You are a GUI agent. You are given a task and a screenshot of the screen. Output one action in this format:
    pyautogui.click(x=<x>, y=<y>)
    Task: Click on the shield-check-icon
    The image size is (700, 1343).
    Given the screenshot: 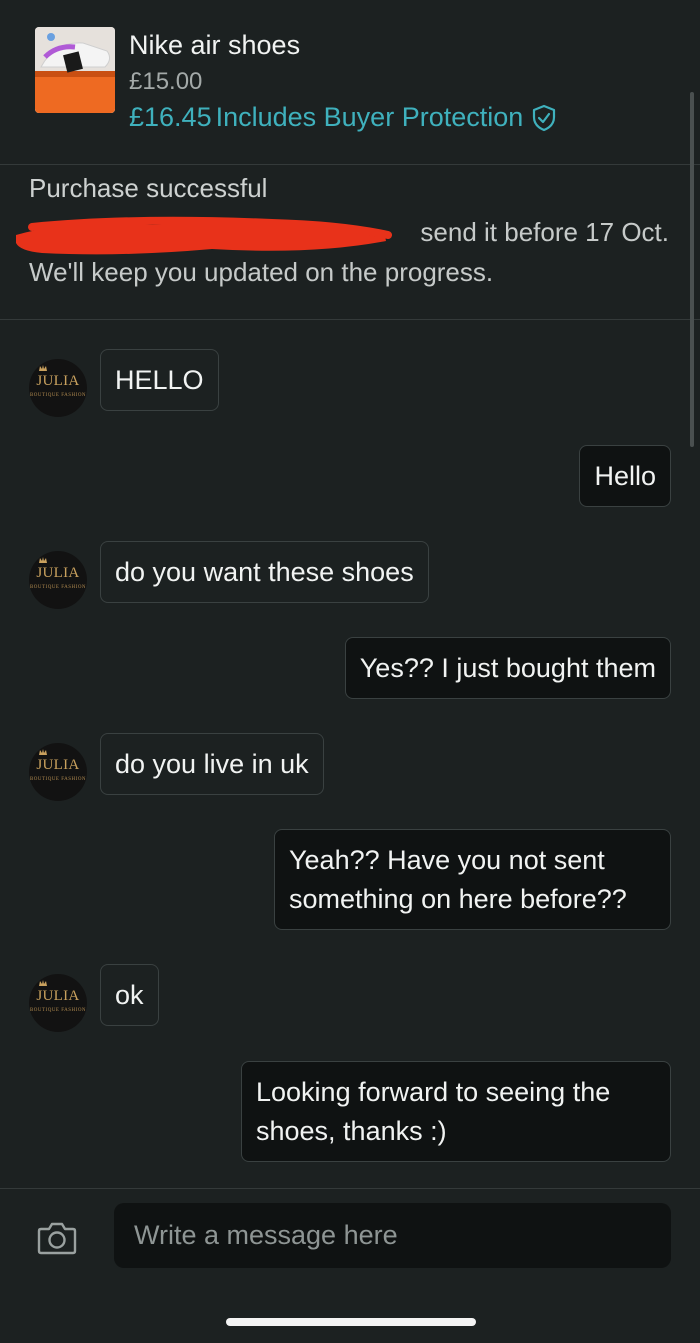 What is the action you would take?
    pyautogui.click(x=544, y=118)
    